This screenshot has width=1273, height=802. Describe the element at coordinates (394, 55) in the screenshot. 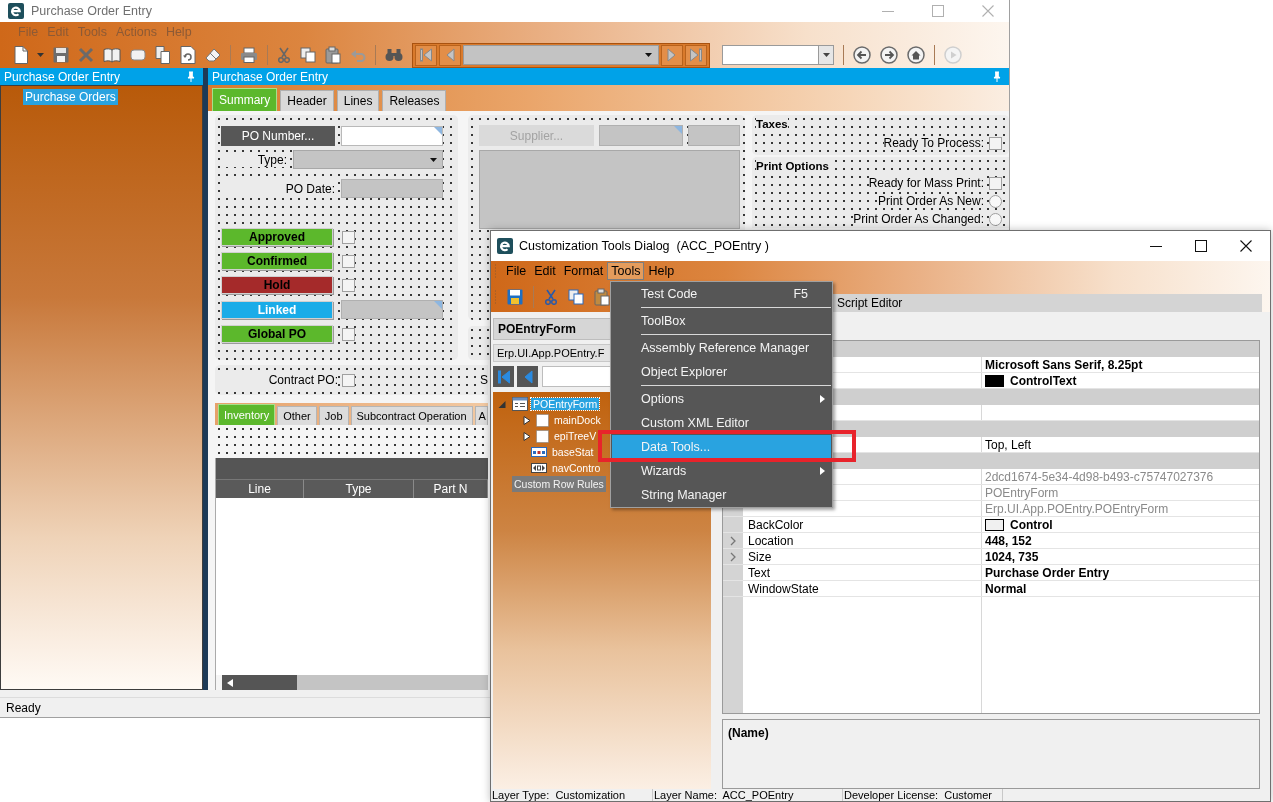

I see `binoculars-icon` at that location.